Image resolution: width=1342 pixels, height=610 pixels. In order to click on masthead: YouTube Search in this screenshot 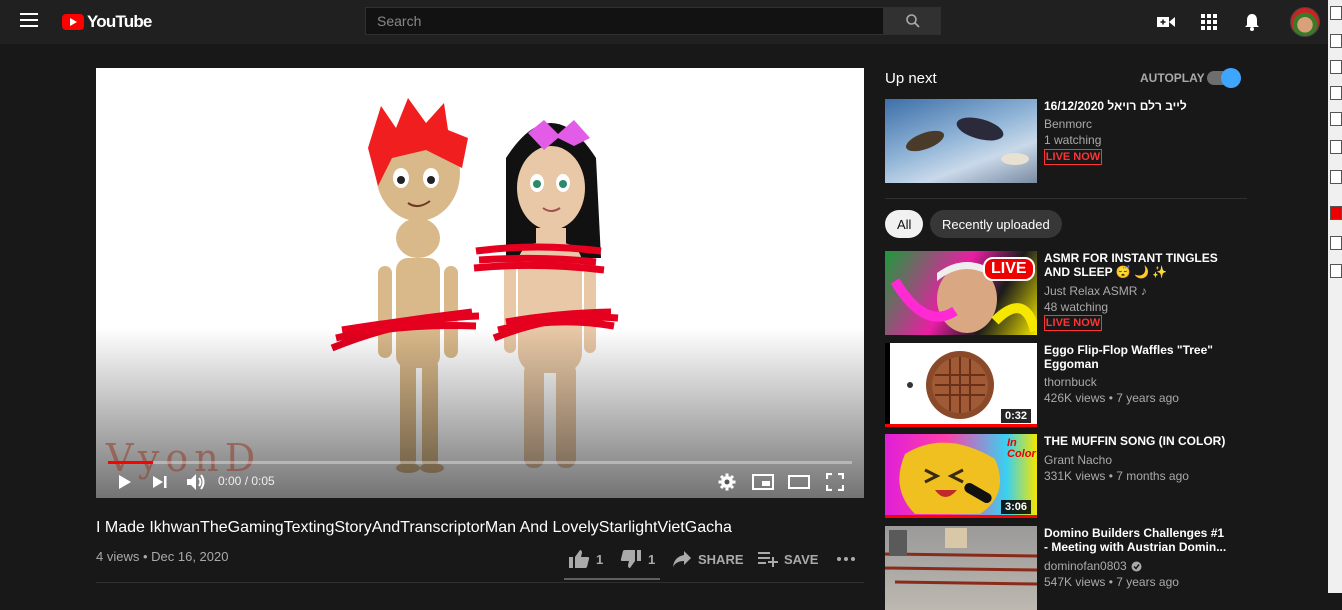, I will do `click(664, 22)`.